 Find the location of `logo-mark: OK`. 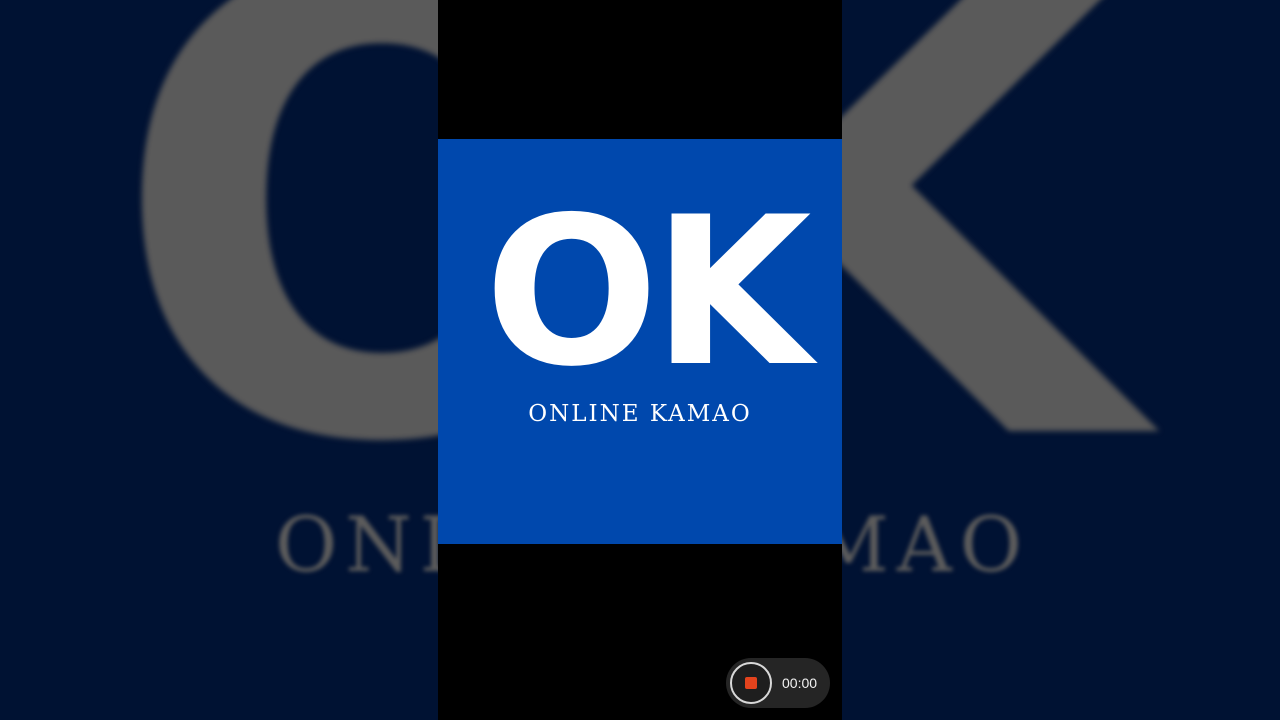

logo-mark: OK is located at coordinates (647, 293).